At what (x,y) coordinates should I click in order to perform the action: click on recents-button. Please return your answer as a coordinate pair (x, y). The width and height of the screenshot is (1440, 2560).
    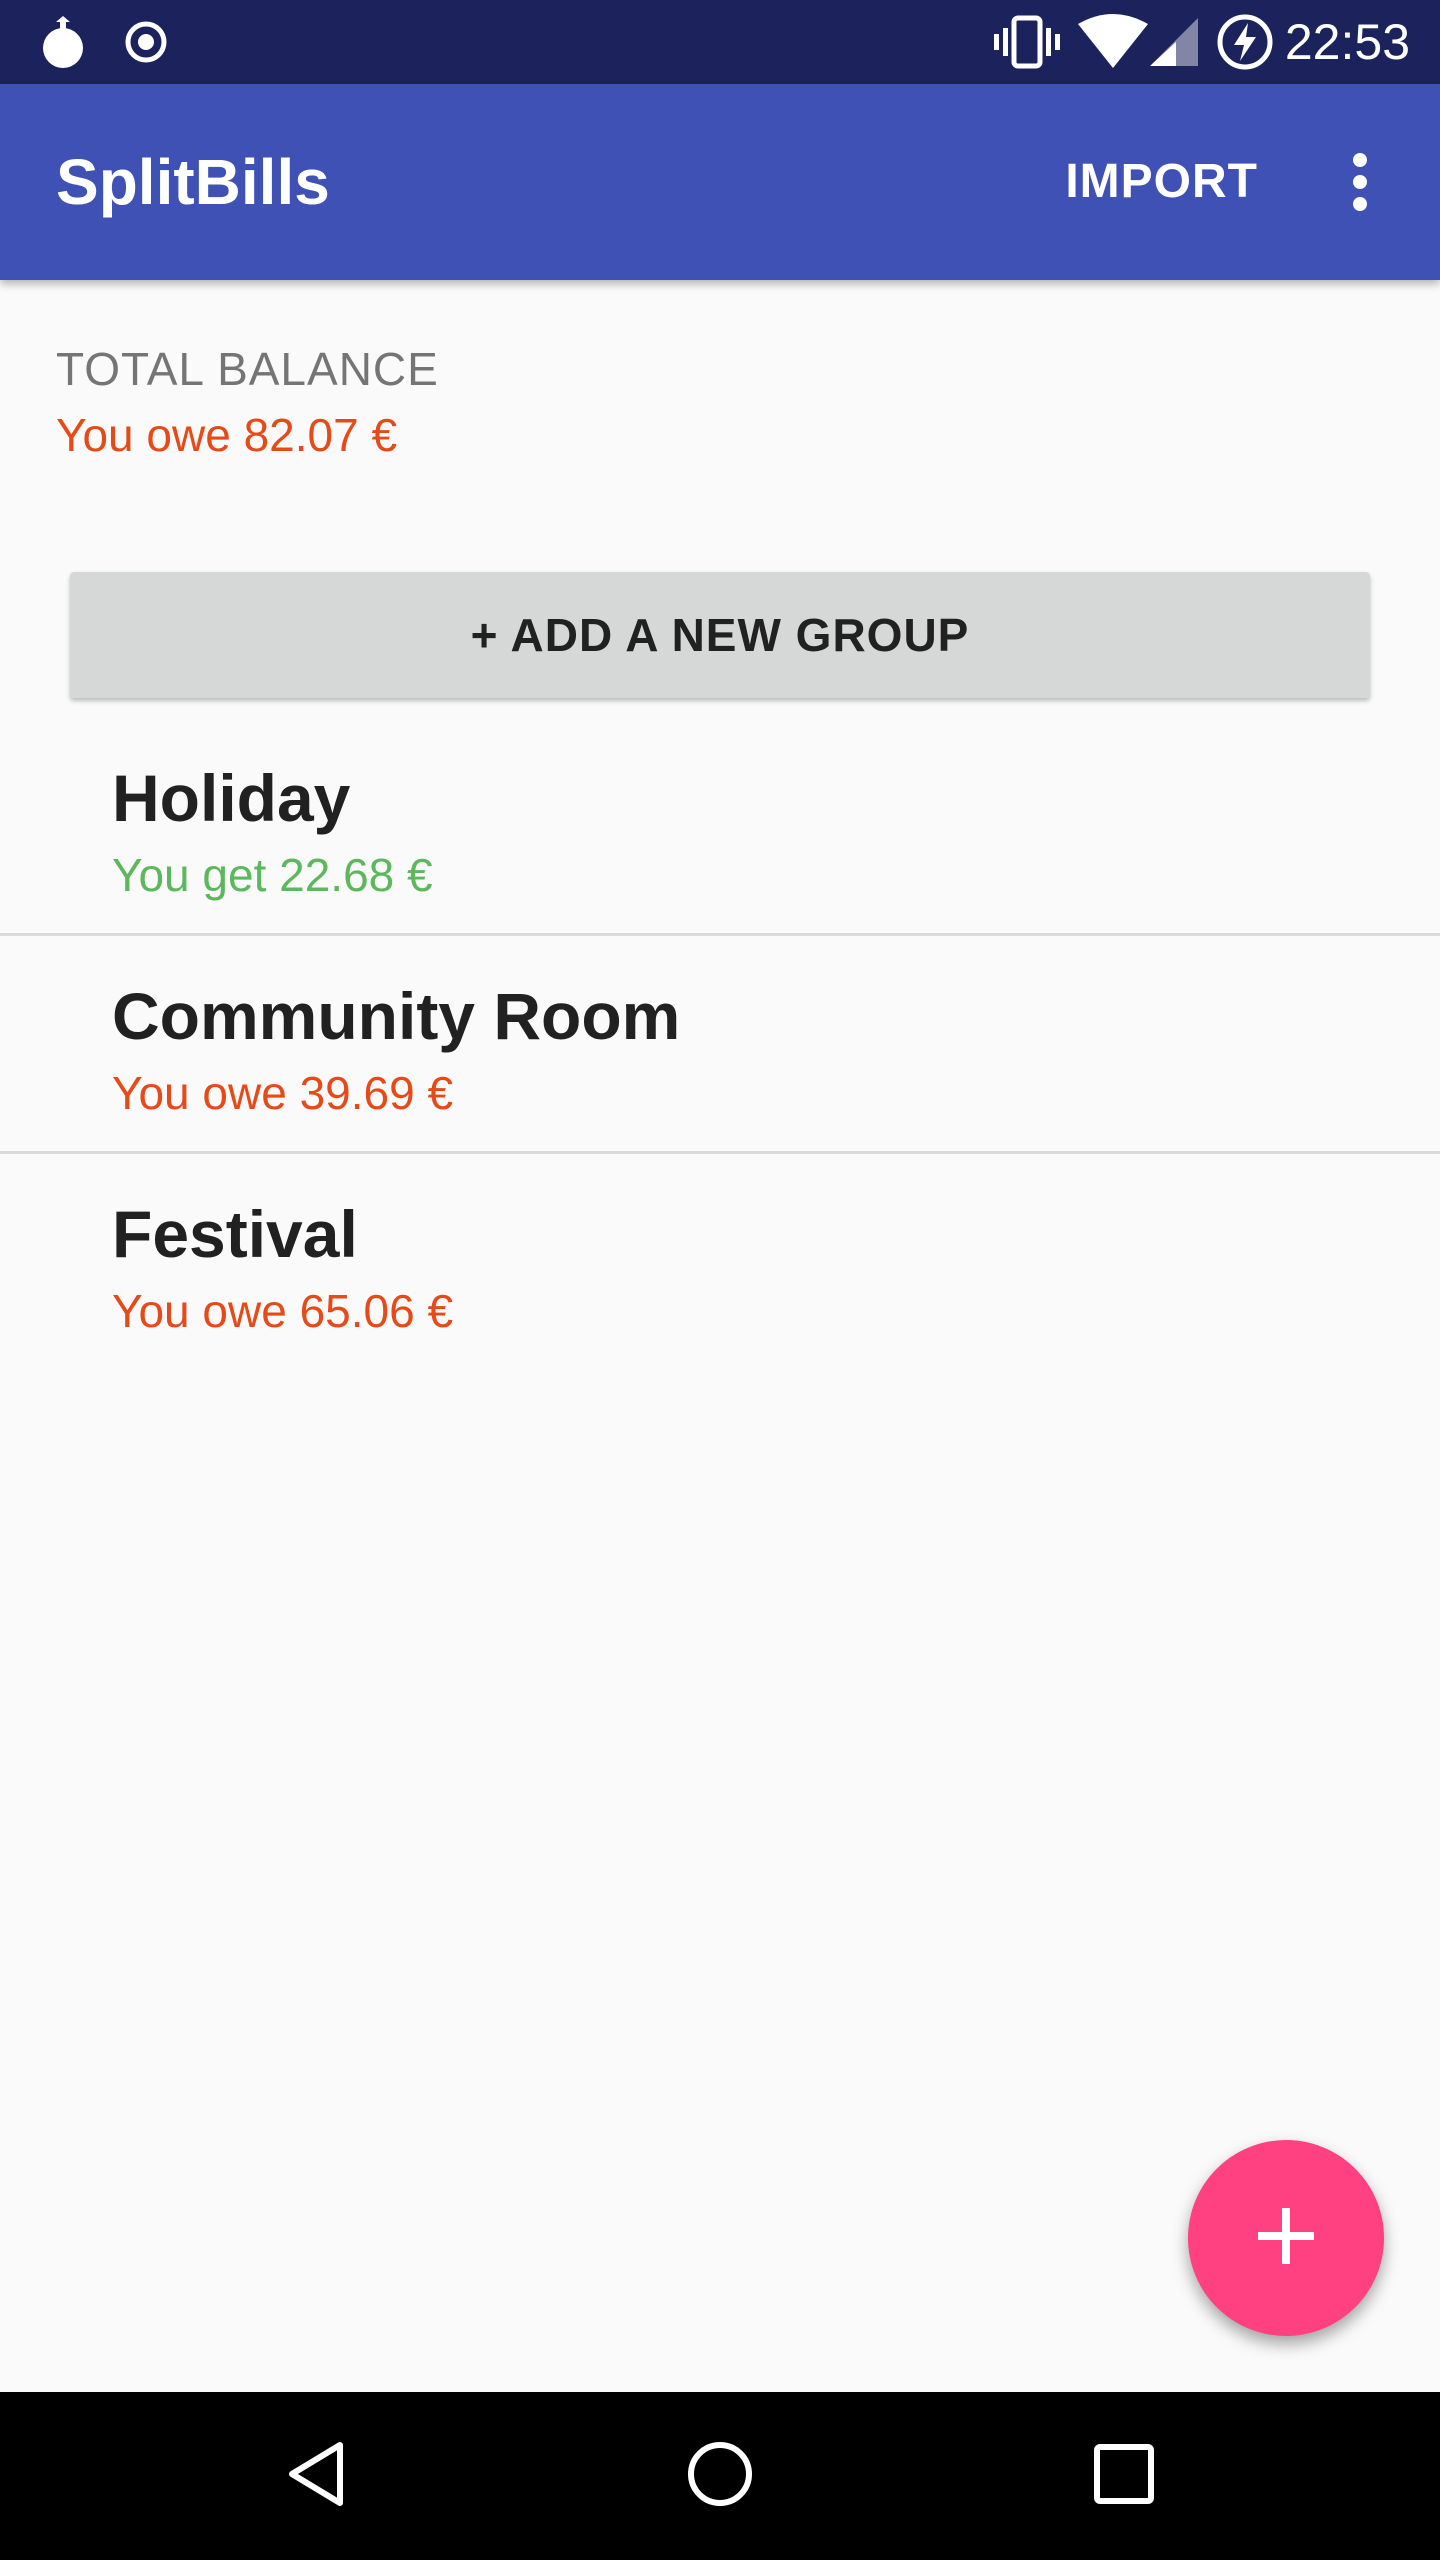
    Looking at the image, I should click on (1124, 2476).